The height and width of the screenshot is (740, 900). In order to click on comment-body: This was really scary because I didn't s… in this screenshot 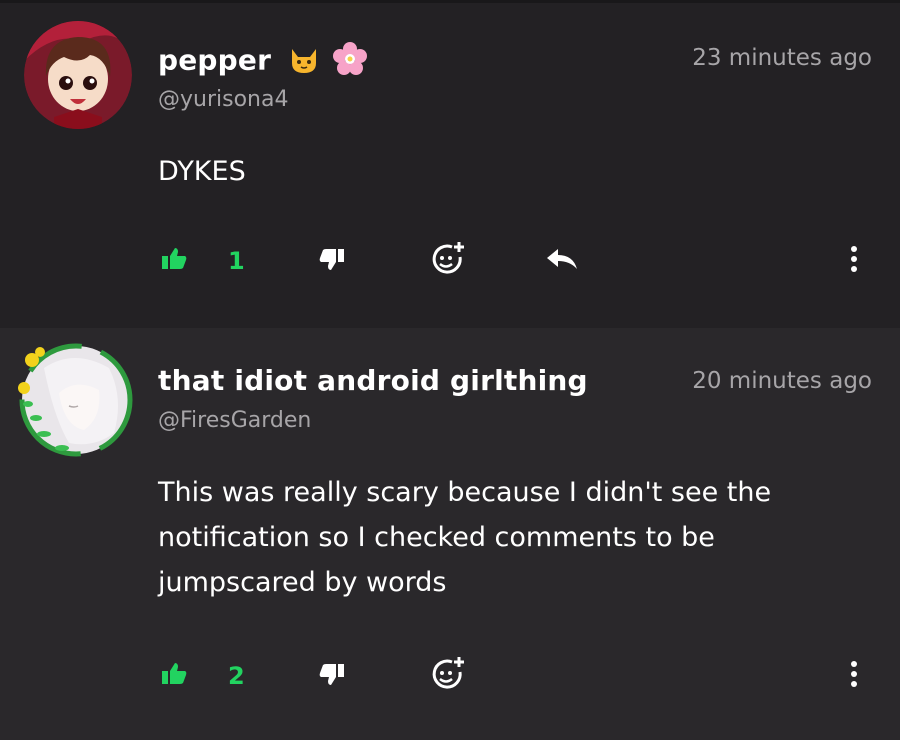, I will do `click(465, 537)`.